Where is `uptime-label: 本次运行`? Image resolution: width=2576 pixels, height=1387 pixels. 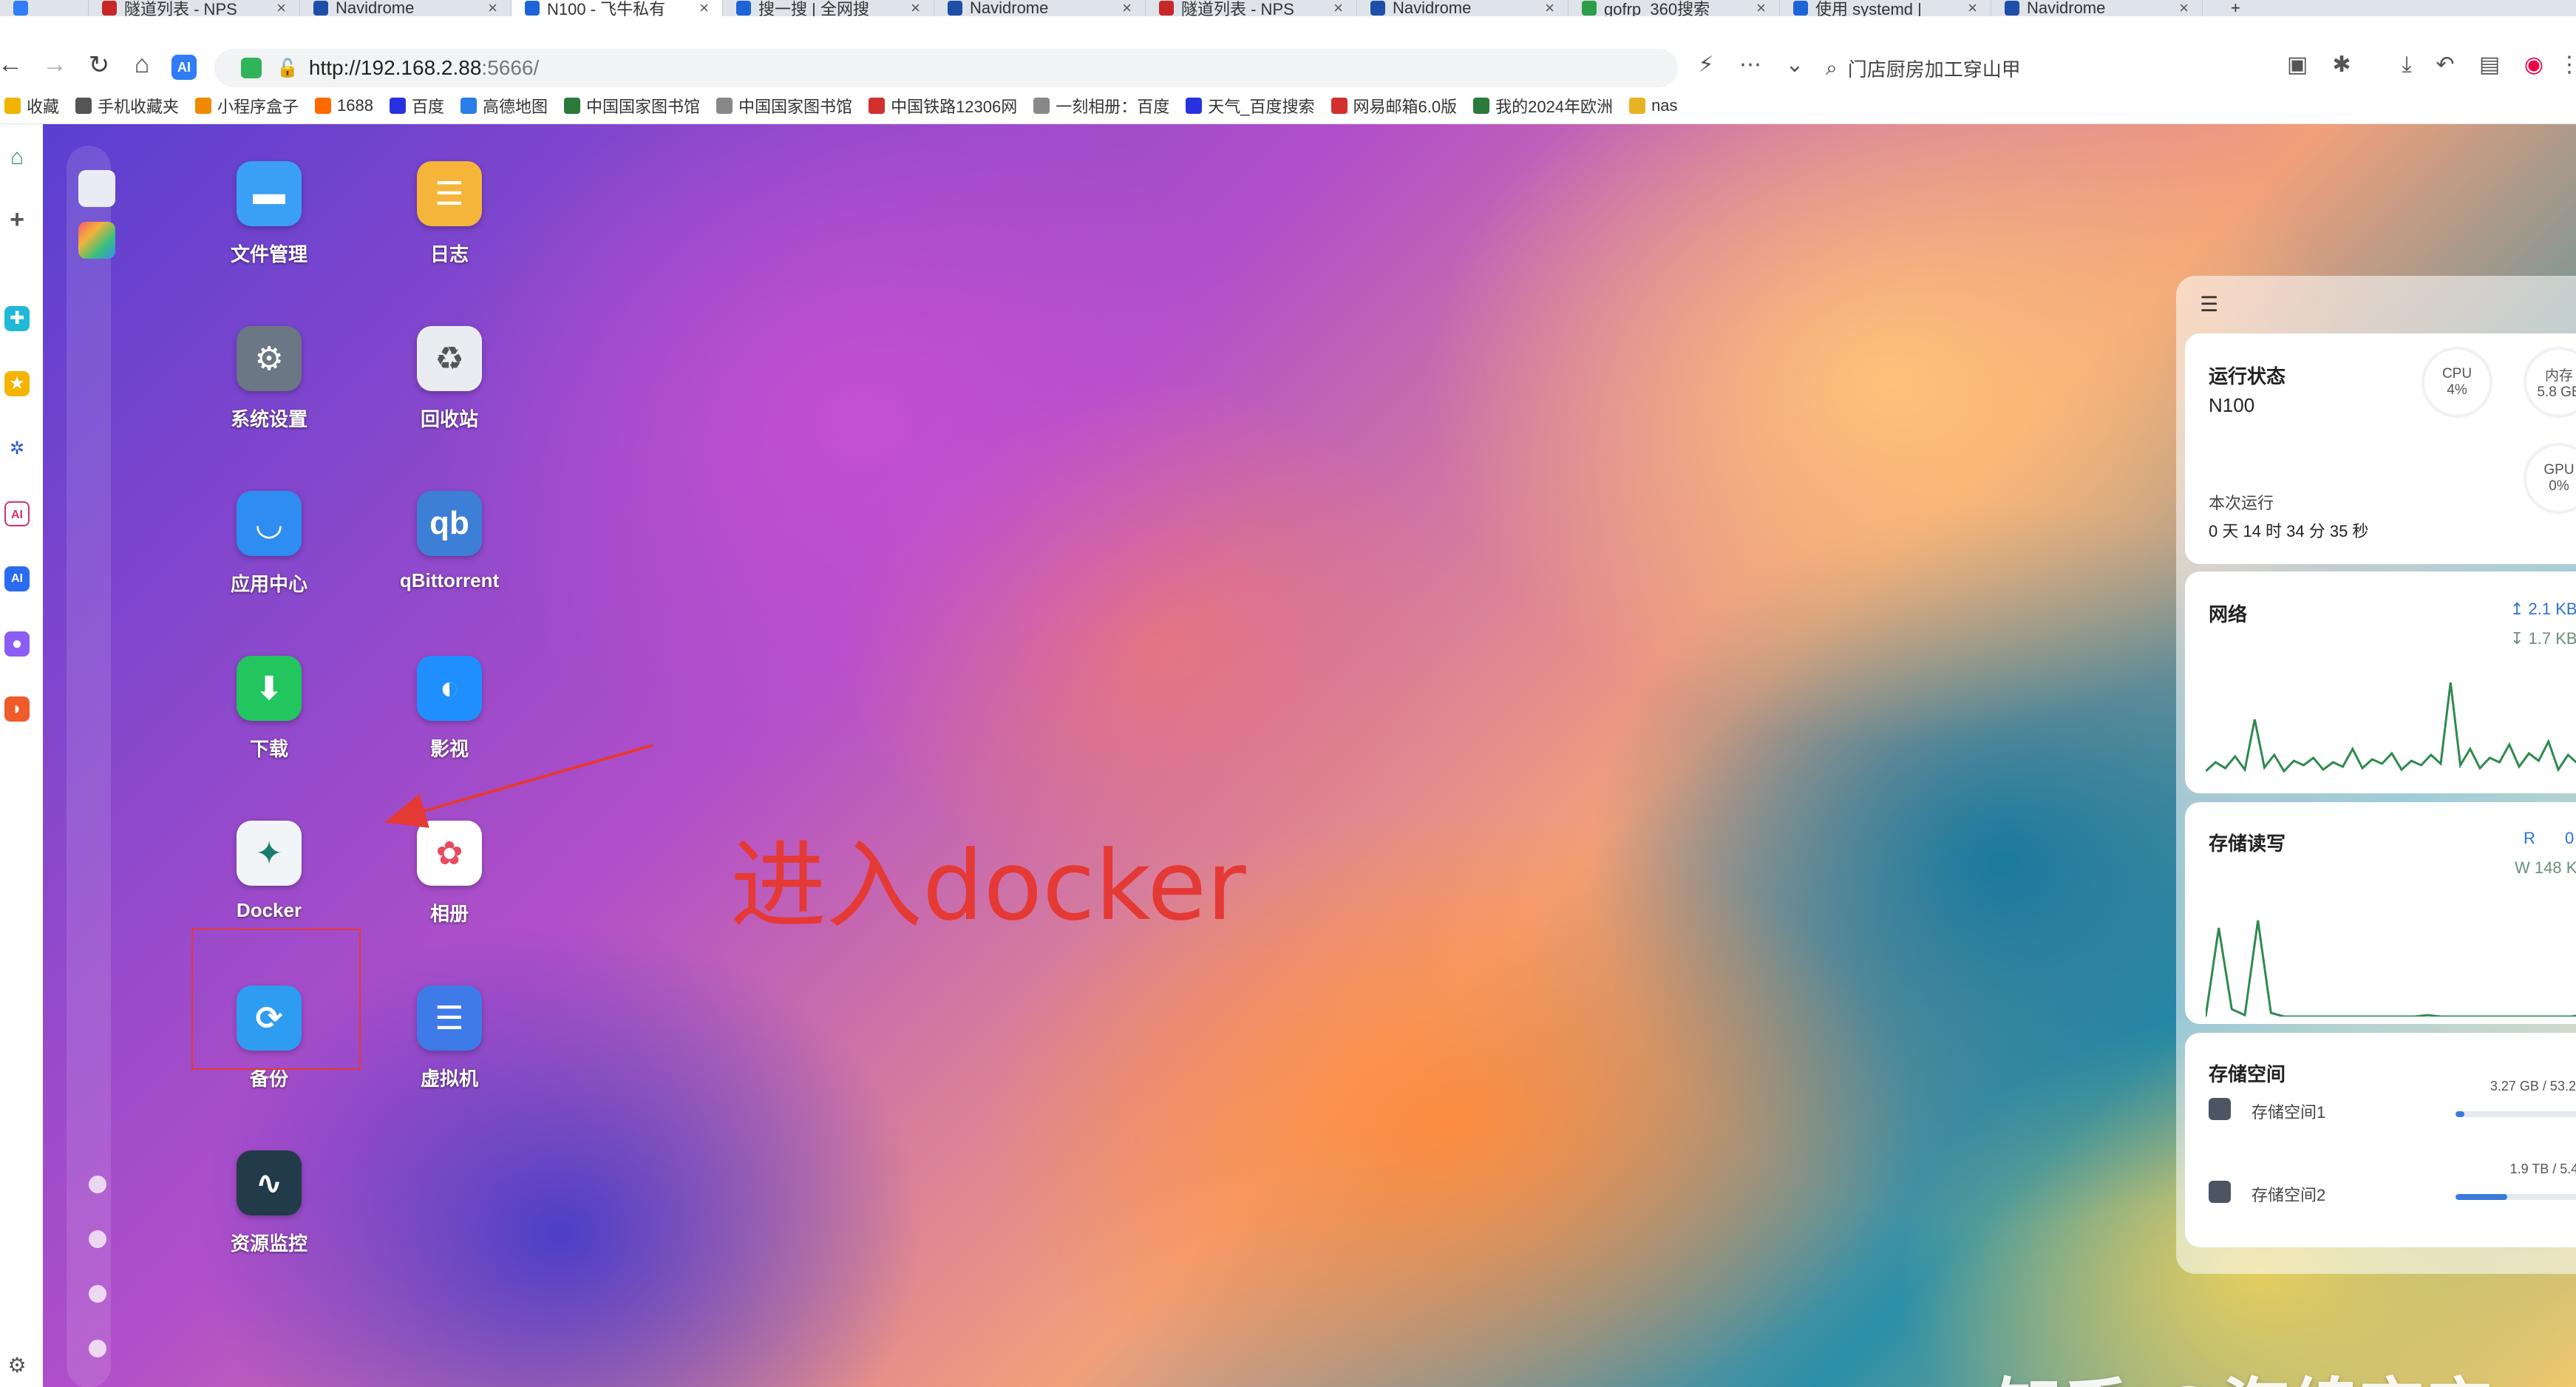
uptime-label: 本次运行 is located at coordinates (2241, 503).